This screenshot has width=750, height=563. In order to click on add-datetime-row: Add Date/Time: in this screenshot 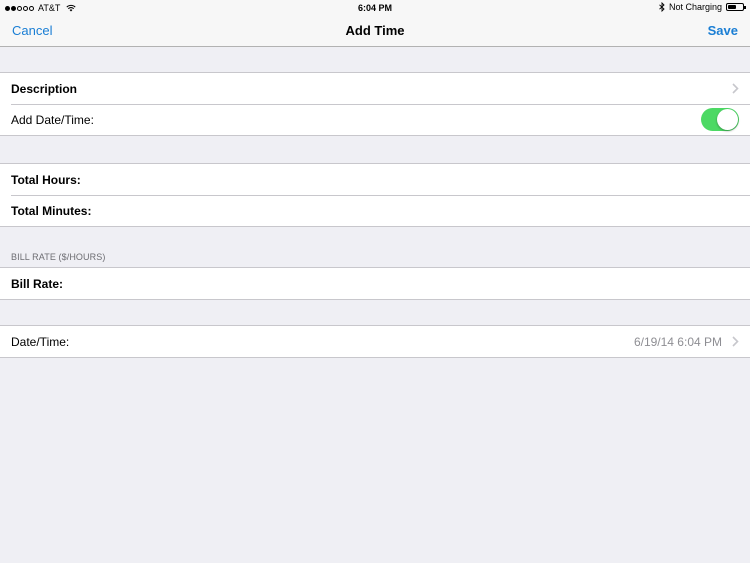, I will do `click(375, 119)`.